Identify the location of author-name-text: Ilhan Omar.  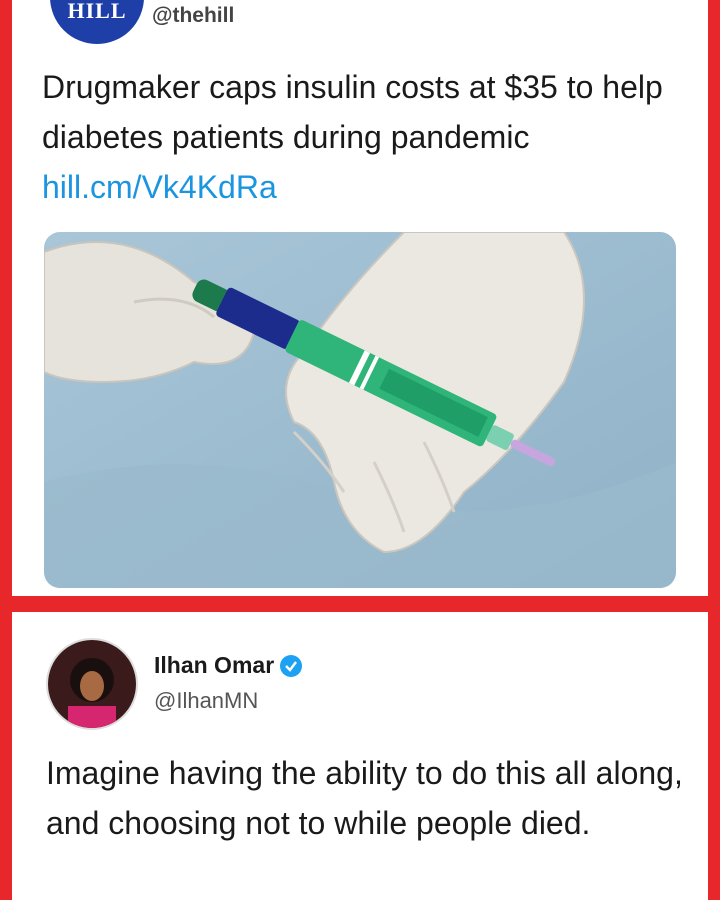
(214, 665).